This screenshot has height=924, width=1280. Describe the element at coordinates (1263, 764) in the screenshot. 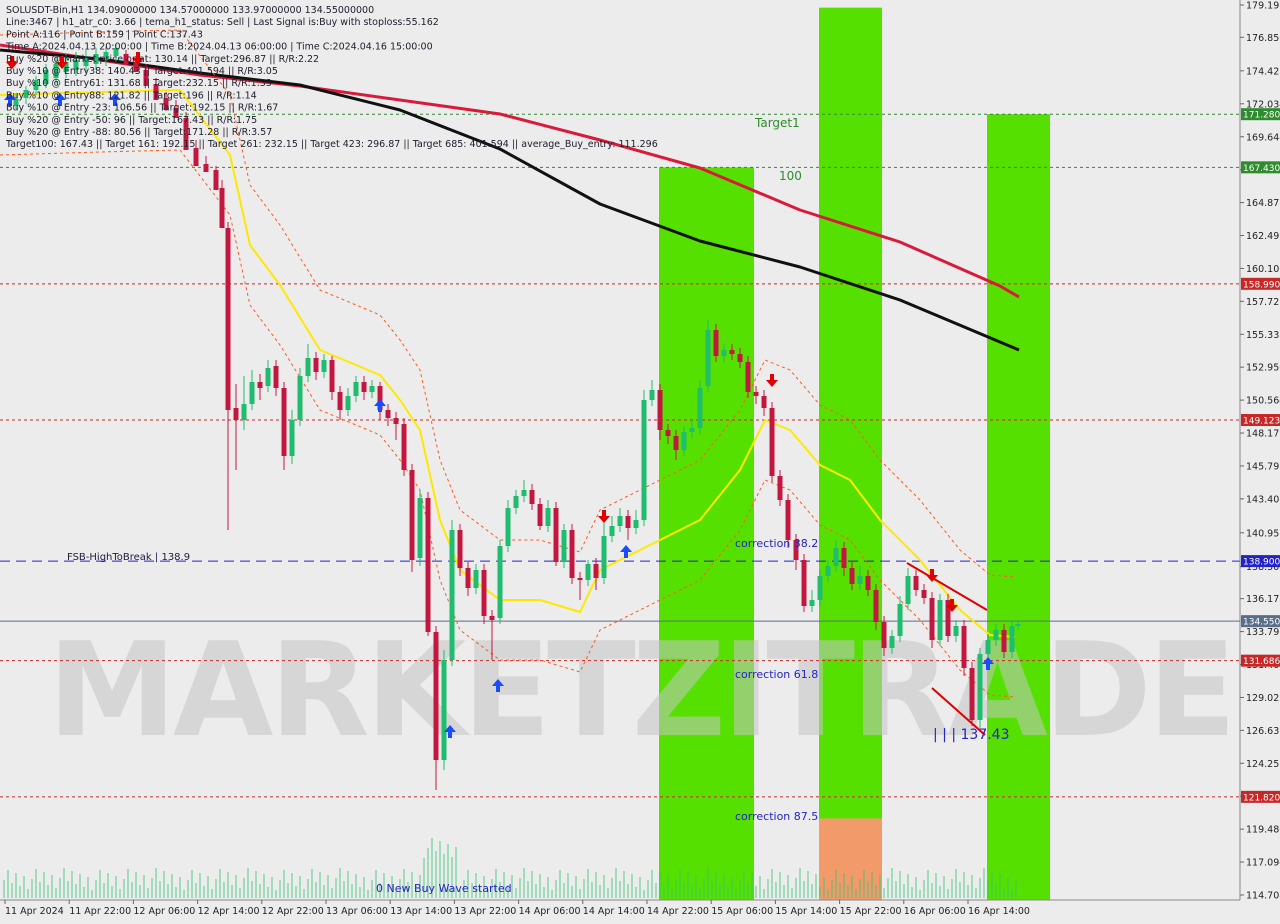

I see `y-tick-label-23: 124.251` at that location.